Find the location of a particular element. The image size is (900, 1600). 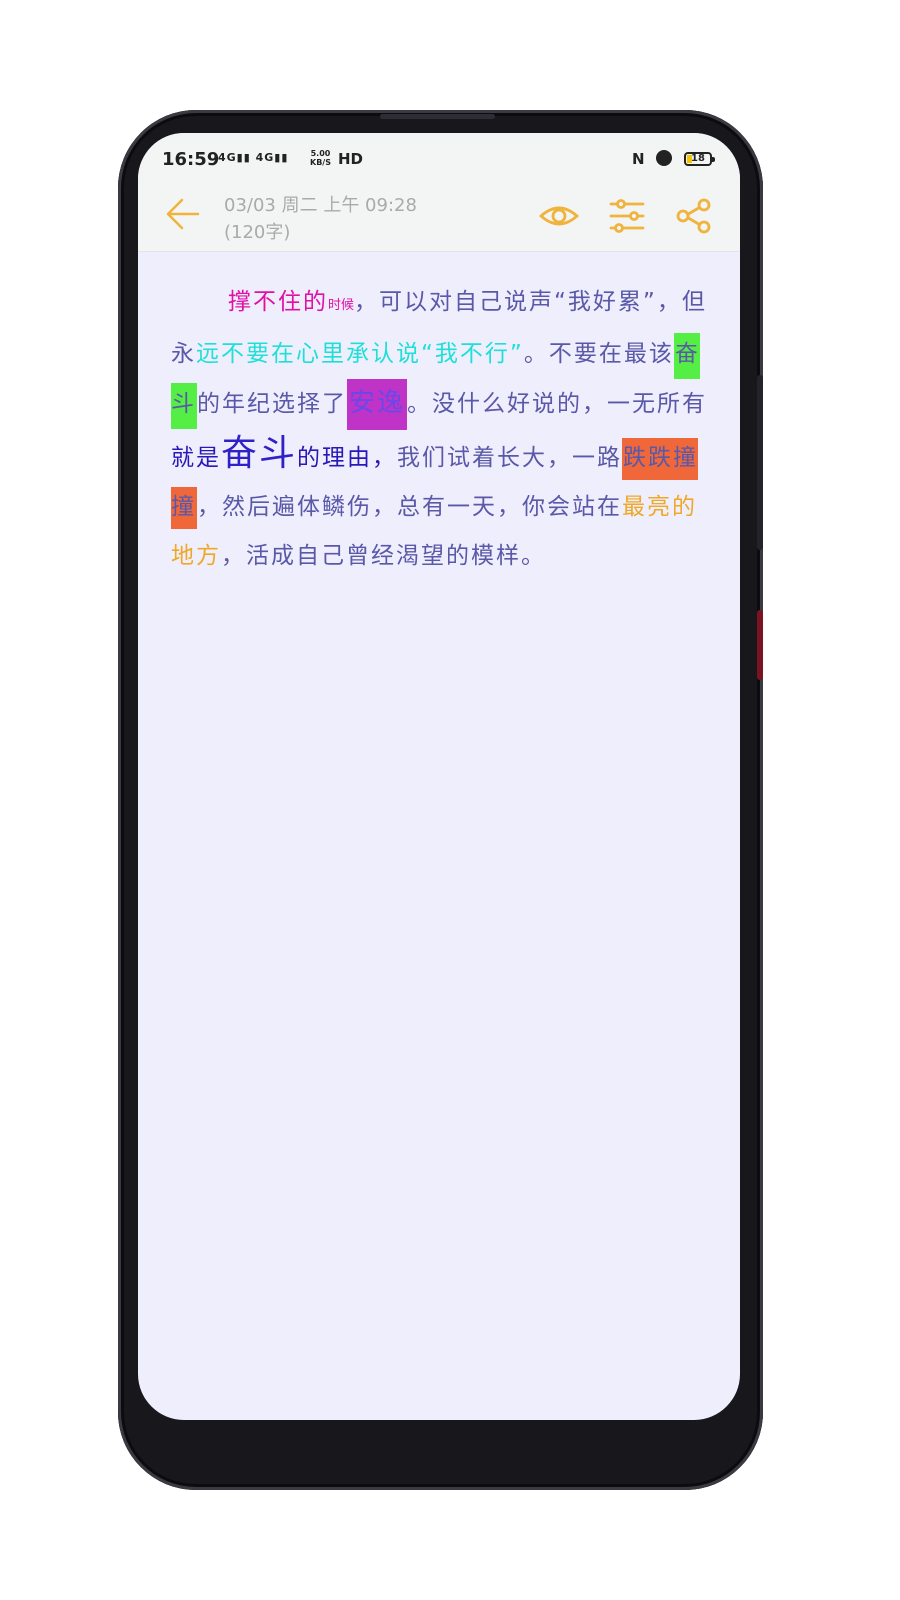

text-span: ，然后遍体鳞伤，总有一天，你会站在 is located at coordinates (409, 507).